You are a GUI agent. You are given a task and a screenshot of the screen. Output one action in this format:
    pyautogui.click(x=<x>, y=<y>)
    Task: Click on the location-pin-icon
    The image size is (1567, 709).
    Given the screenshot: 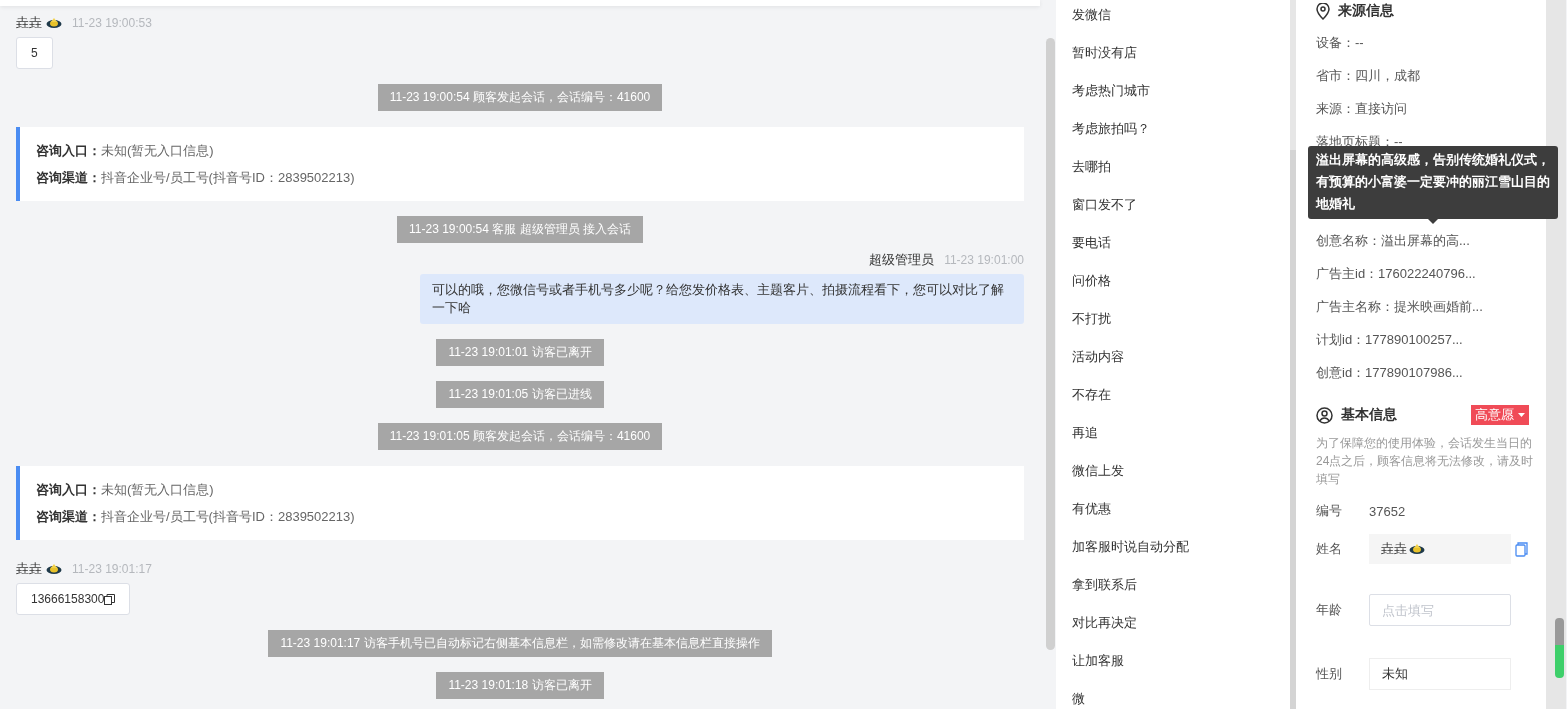 What is the action you would take?
    pyautogui.click(x=1323, y=11)
    